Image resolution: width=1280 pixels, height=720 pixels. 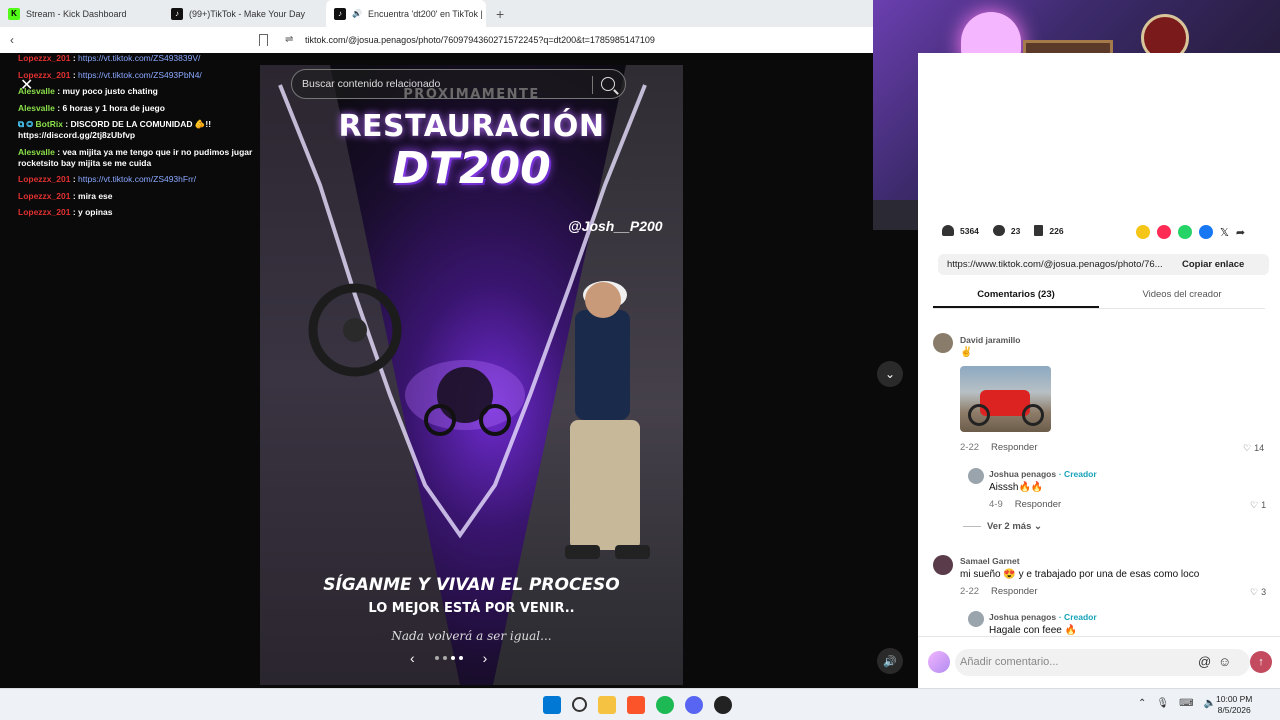 I want to click on tab-label: (99+)TikTok - Make Your Day, so click(x=247, y=13).